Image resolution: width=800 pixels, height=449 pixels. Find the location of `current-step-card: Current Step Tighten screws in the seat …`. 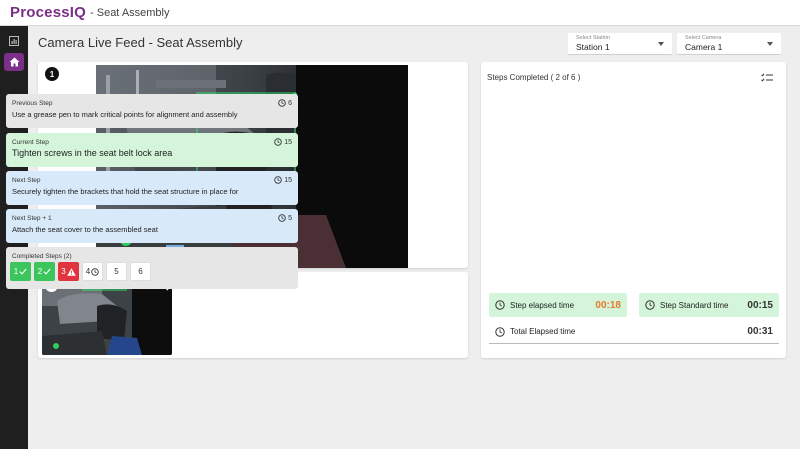

current-step-card: Current Step Tighten screws in the seat … is located at coordinates (152, 150).